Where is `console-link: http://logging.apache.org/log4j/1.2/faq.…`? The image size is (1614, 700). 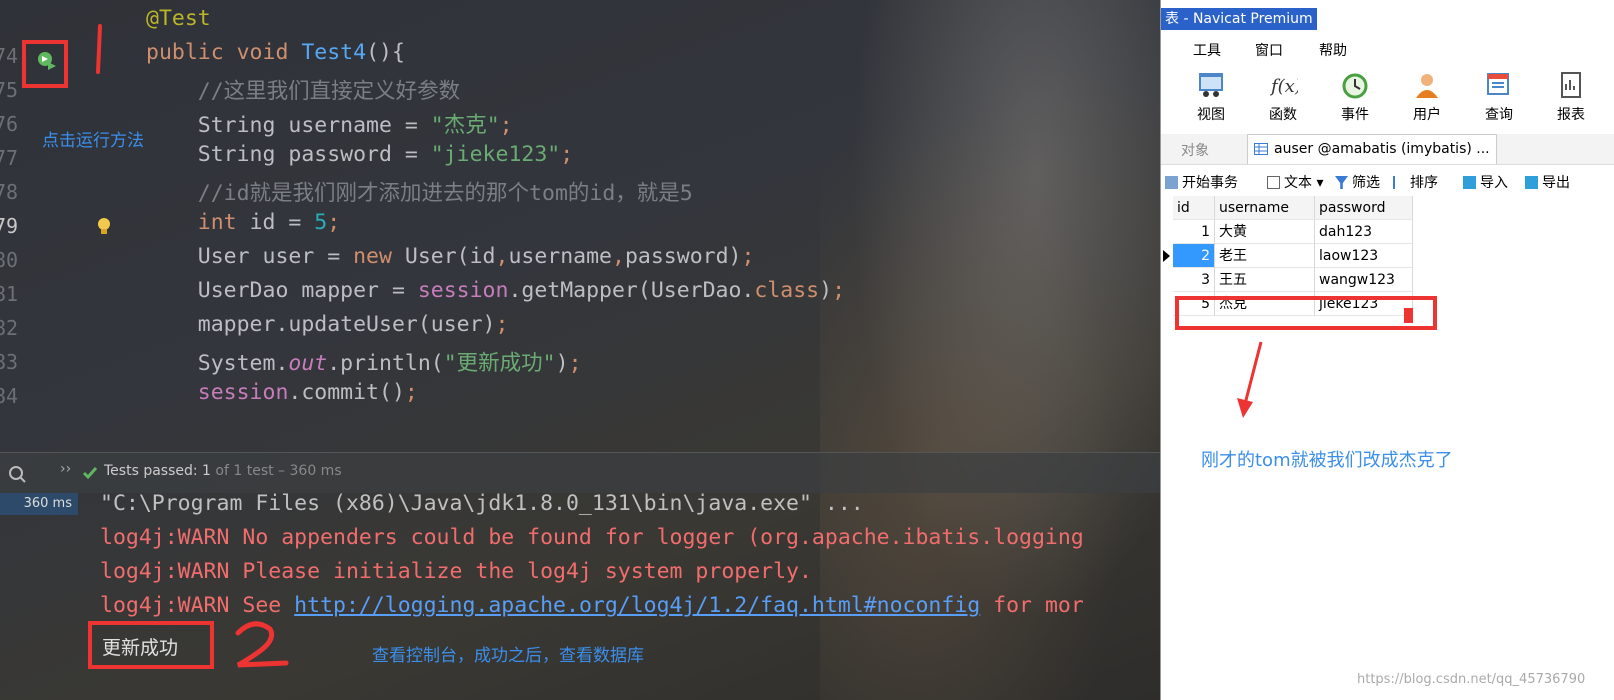 console-link: http://logging.apache.org/log4j/1.2/faq.… is located at coordinates (637, 605).